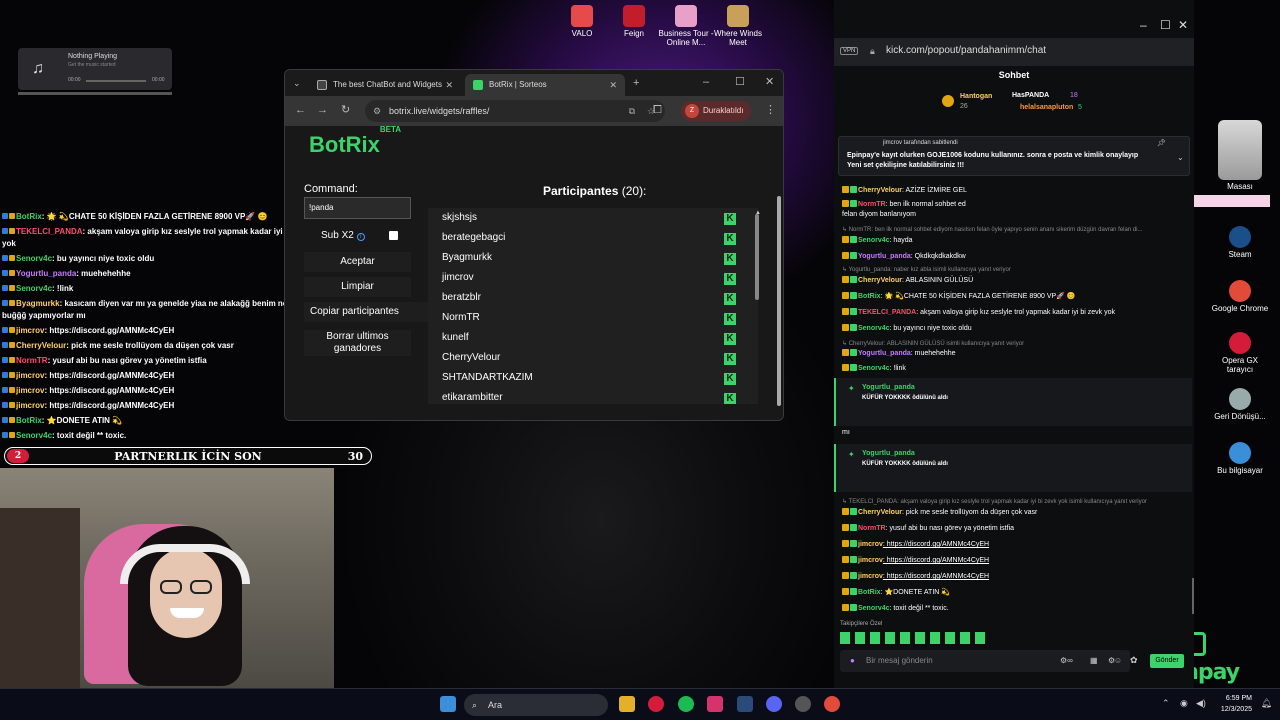  Describe the element at coordinates (1134, 660) in the screenshot. I see `gift-icon: ✿` at that location.